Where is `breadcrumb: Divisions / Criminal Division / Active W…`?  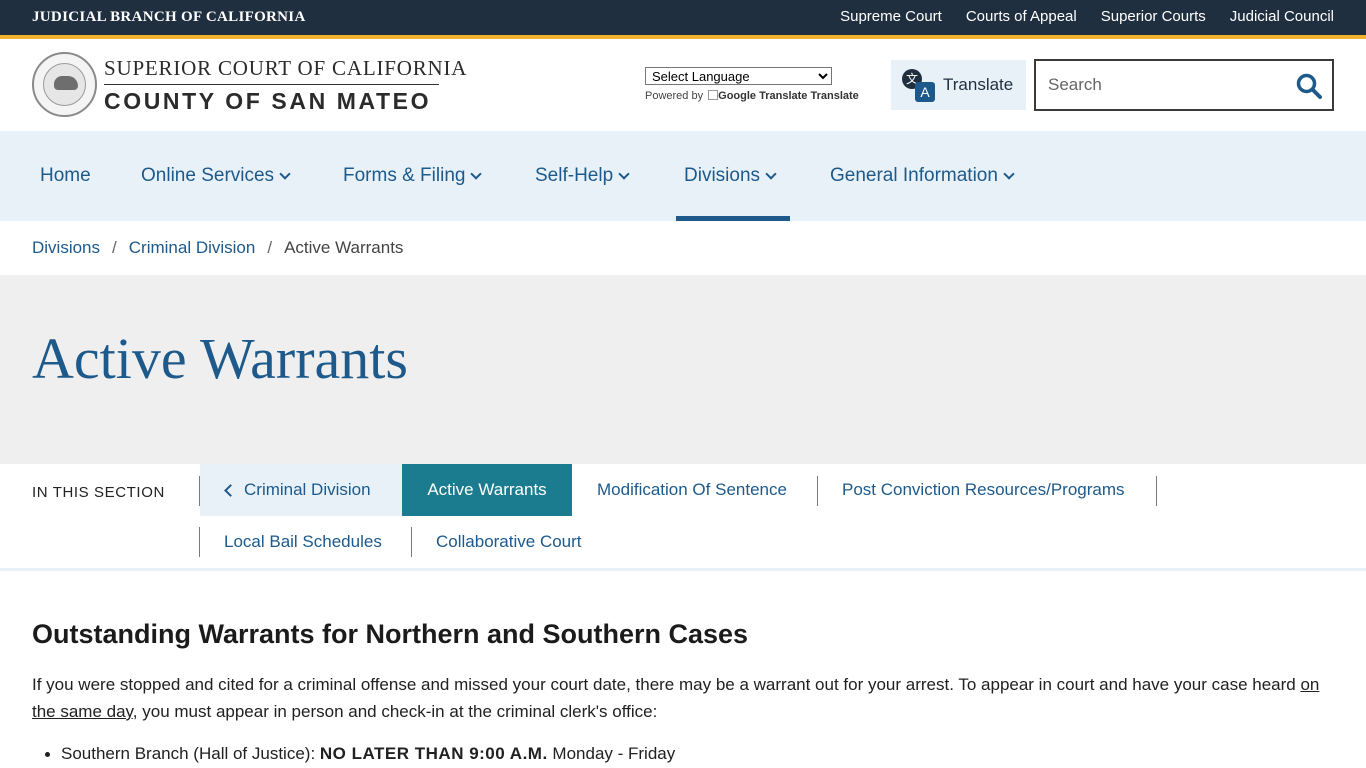
breadcrumb: Divisions / Criminal Division / Active W… is located at coordinates (217, 248).